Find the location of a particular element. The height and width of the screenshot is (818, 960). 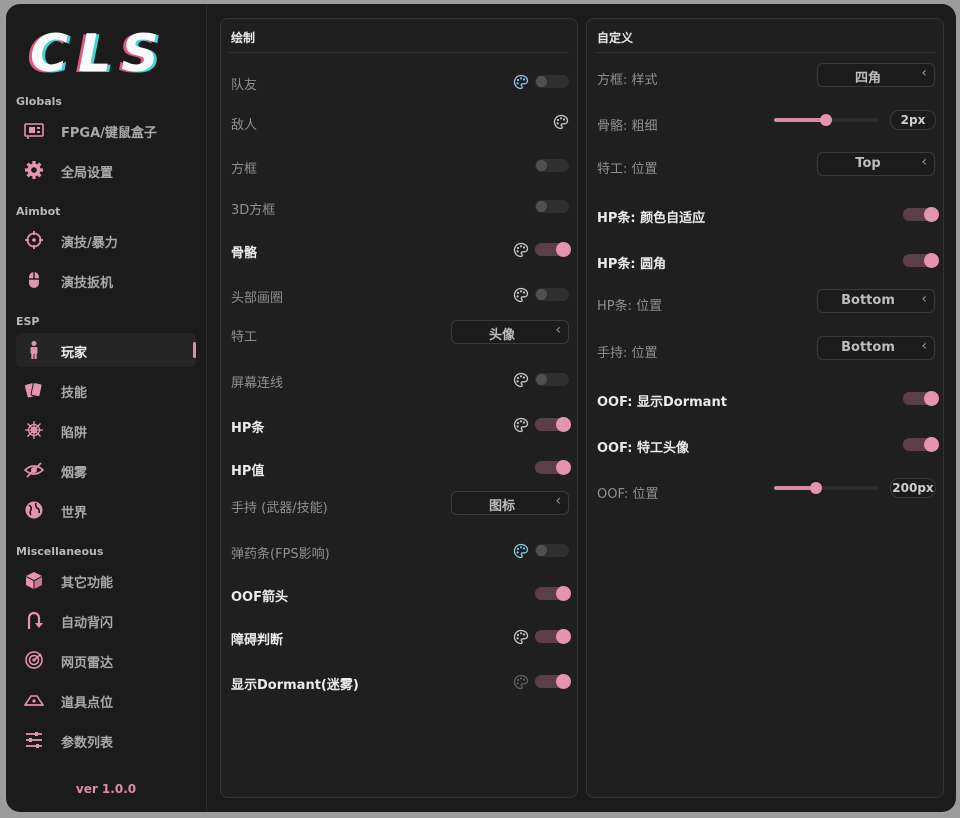

dropdown-value: 四角 is located at coordinates (867, 78).